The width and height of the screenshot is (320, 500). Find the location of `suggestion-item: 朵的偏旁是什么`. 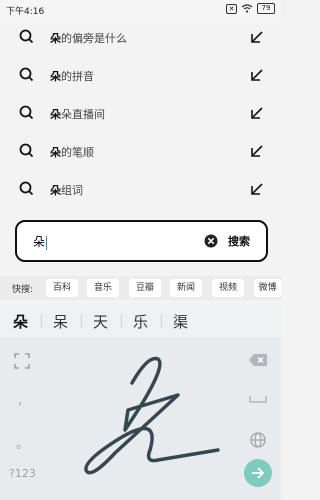

suggestion-item: 朵的偏旁是什么 is located at coordinates (140, 37).